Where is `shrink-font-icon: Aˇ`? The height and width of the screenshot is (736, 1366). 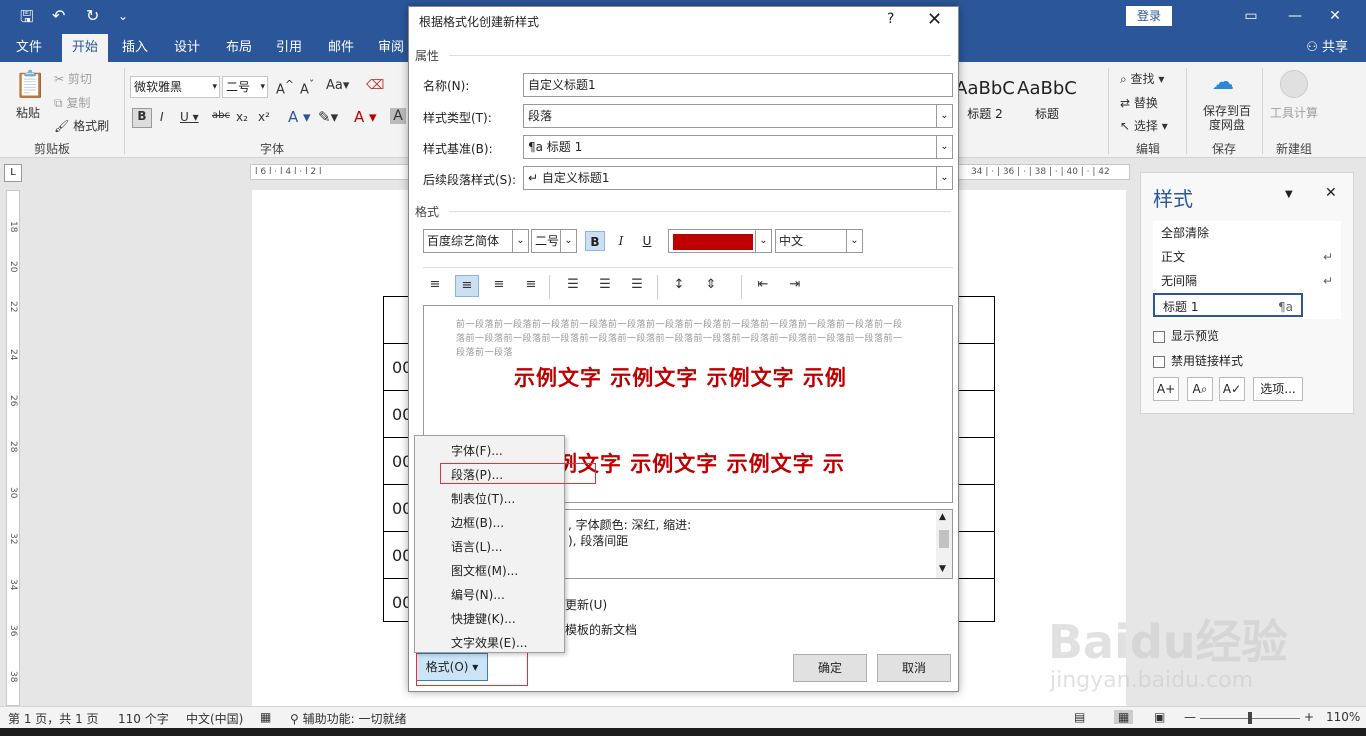
shrink-font-icon: Aˇ is located at coordinates (307, 87).